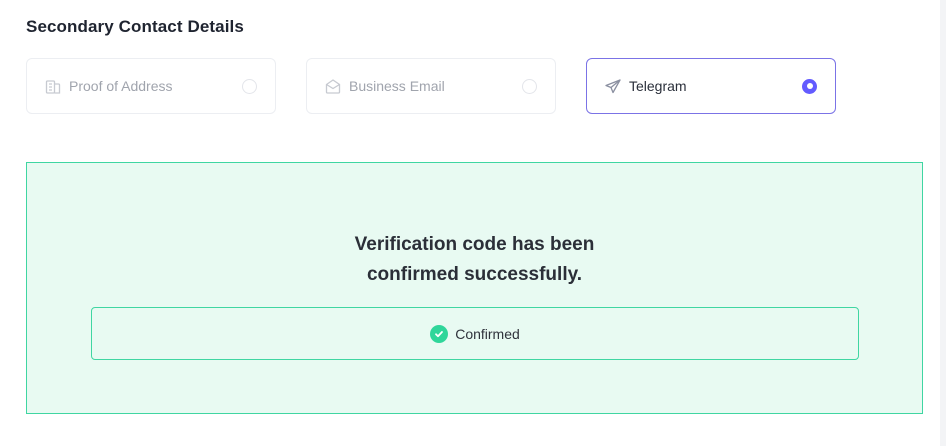 Image resolution: width=946 pixels, height=446 pixels. What do you see at coordinates (397, 86) in the screenshot?
I see `option-label: Business Email` at bounding box center [397, 86].